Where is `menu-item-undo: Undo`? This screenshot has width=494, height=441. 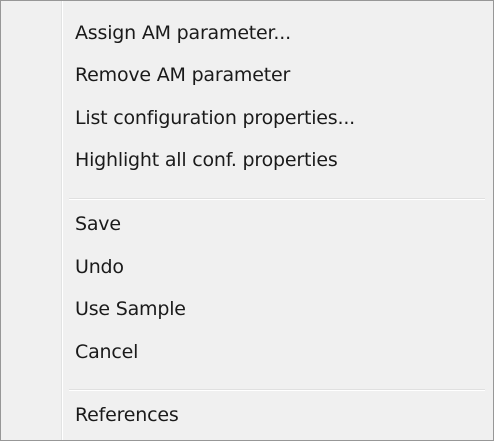
menu-item-undo: Undo is located at coordinates (247, 269).